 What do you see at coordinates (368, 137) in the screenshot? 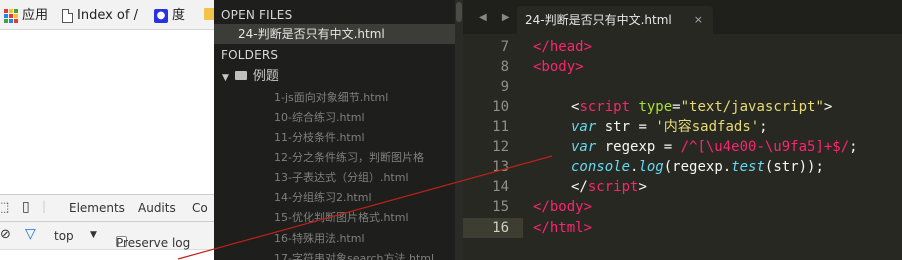
I see `file-item: 11-分枝条件.html` at bounding box center [368, 137].